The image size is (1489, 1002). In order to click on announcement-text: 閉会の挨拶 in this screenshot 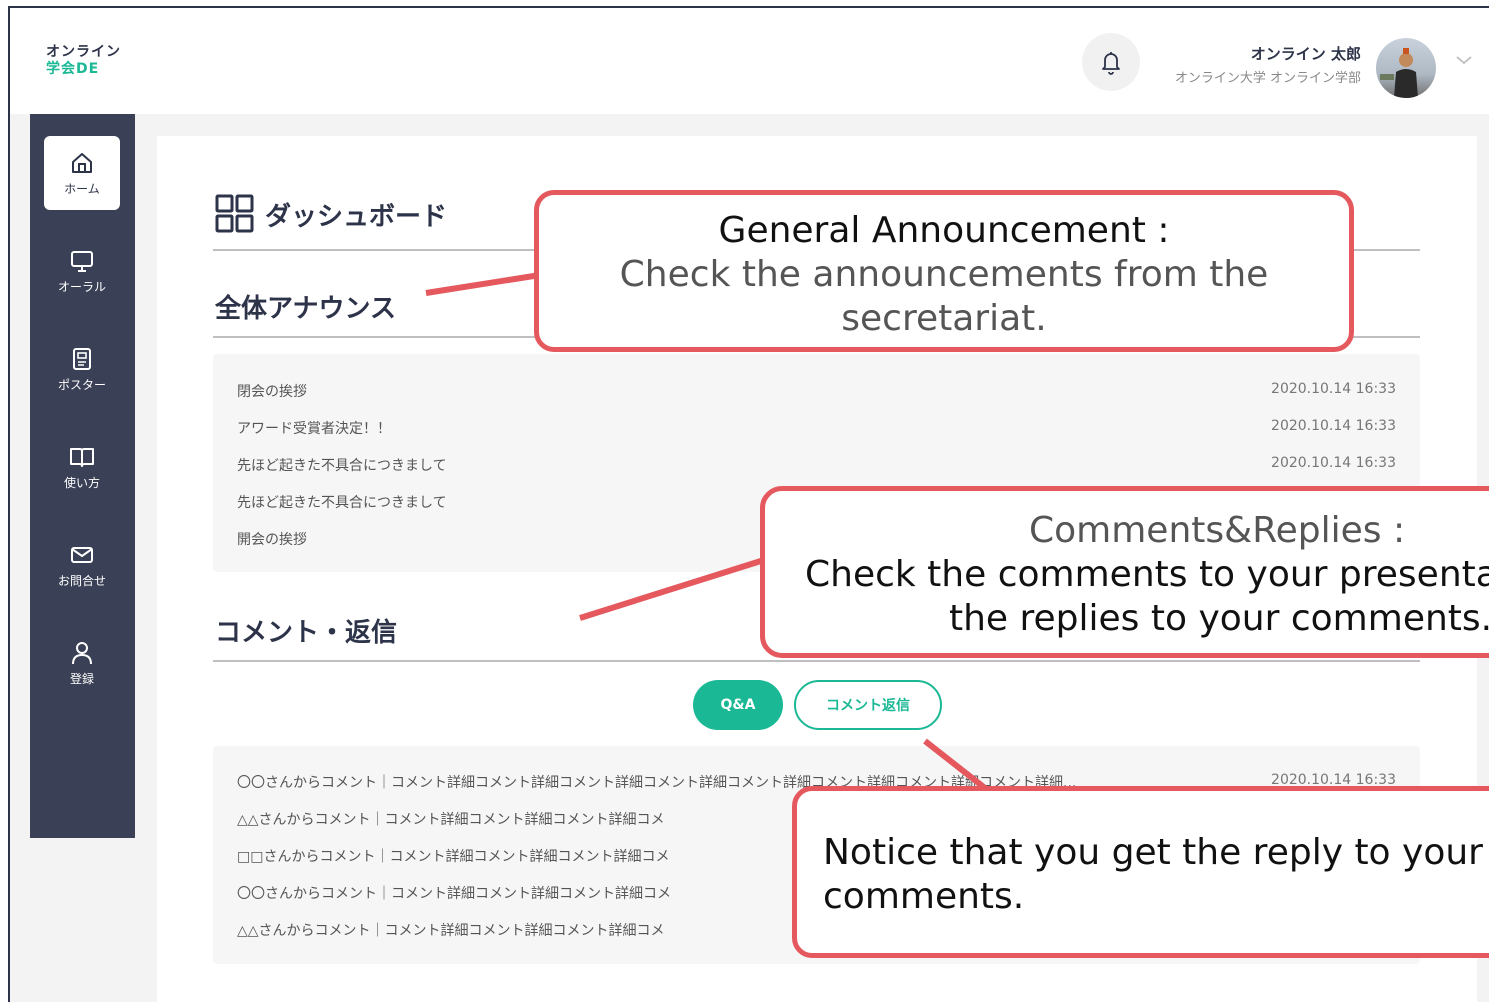, I will do `click(272, 392)`.